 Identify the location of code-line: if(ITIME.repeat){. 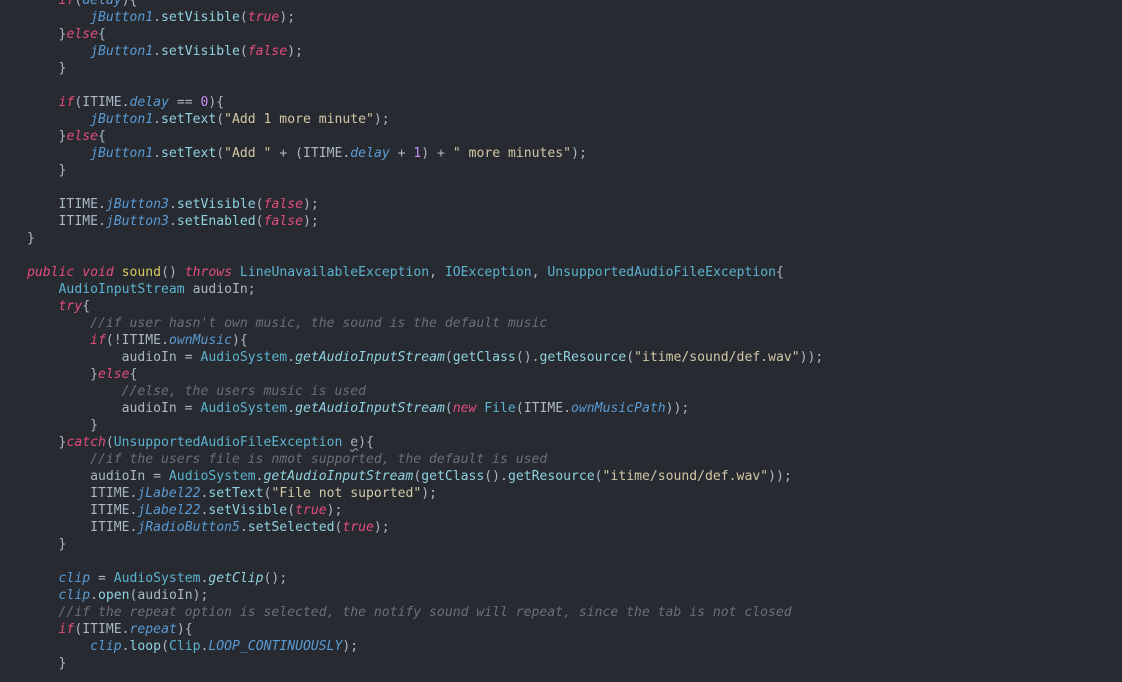
(561, 629).